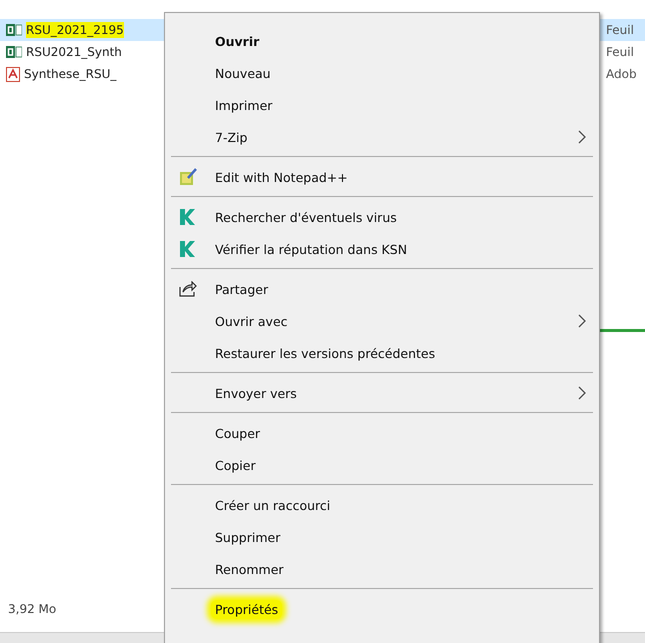  What do you see at coordinates (75, 30) in the screenshot?
I see `file-name: RSU_2021_2195` at bounding box center [75, 30].